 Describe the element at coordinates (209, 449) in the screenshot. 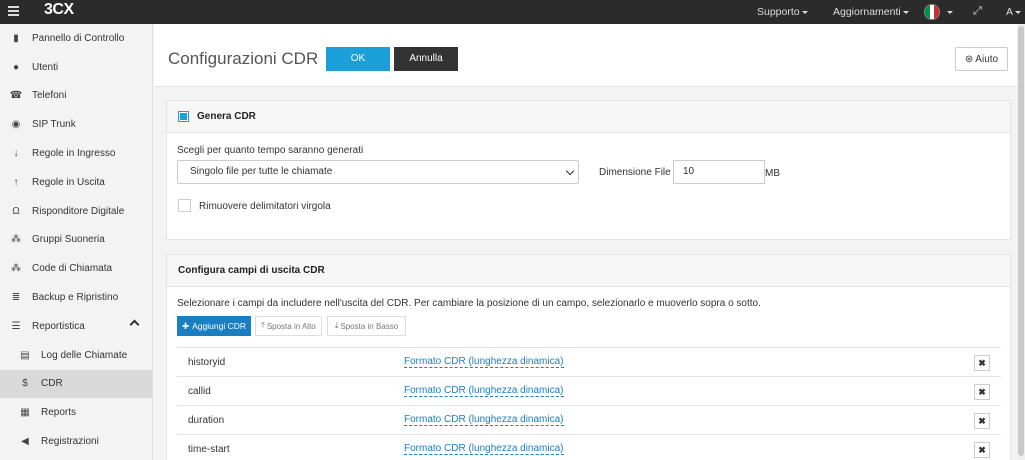

I see `field-name: time-start` at that location.